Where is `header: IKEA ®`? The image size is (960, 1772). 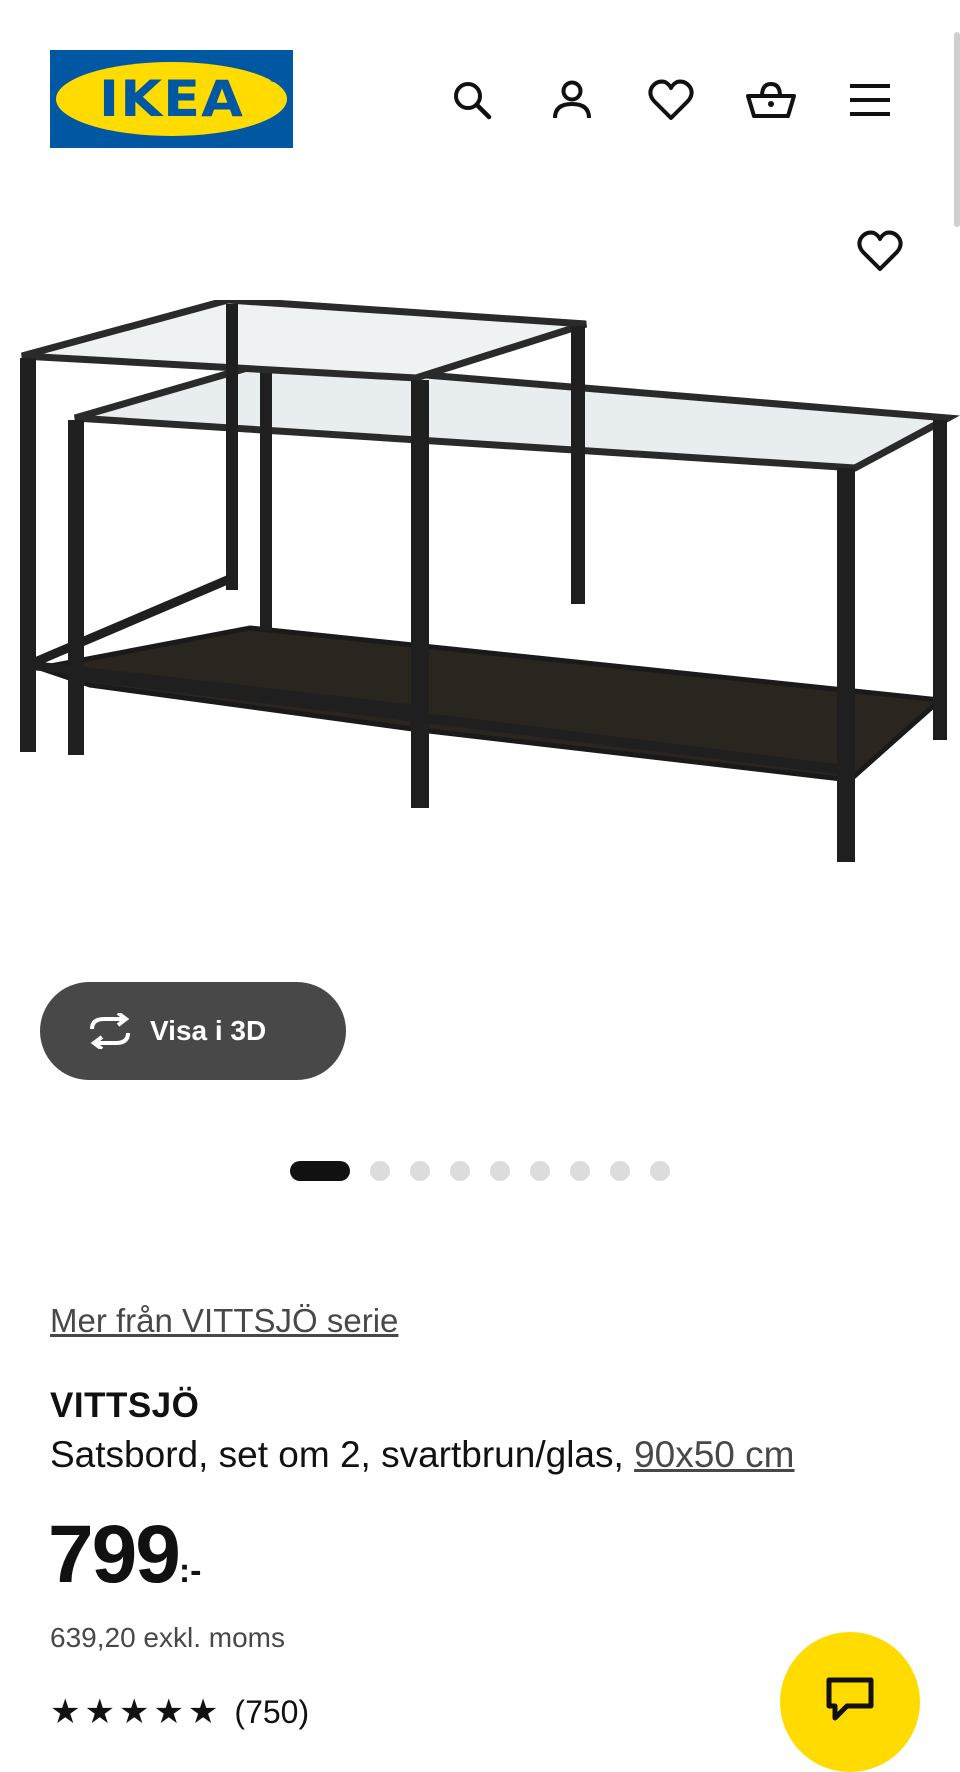
header: IKEA ® is located at coordinates (480, 100).